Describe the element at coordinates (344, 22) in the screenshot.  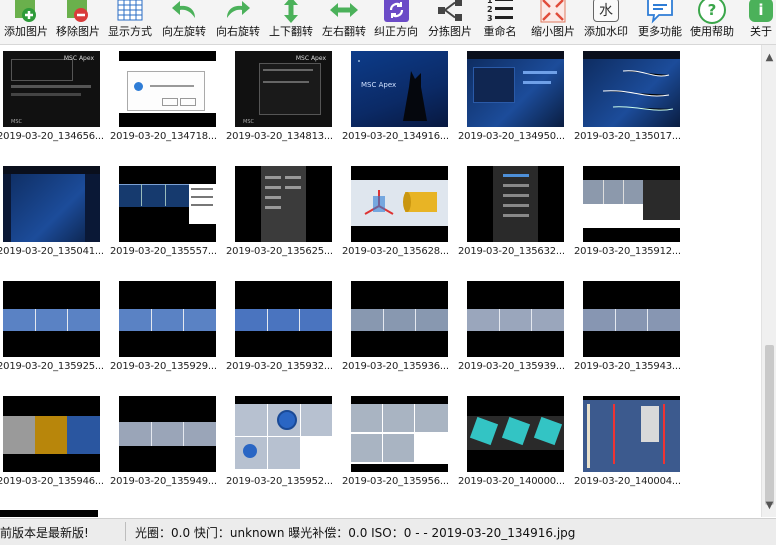
I see `toolbar-button-6: 左右翻转` at that location.